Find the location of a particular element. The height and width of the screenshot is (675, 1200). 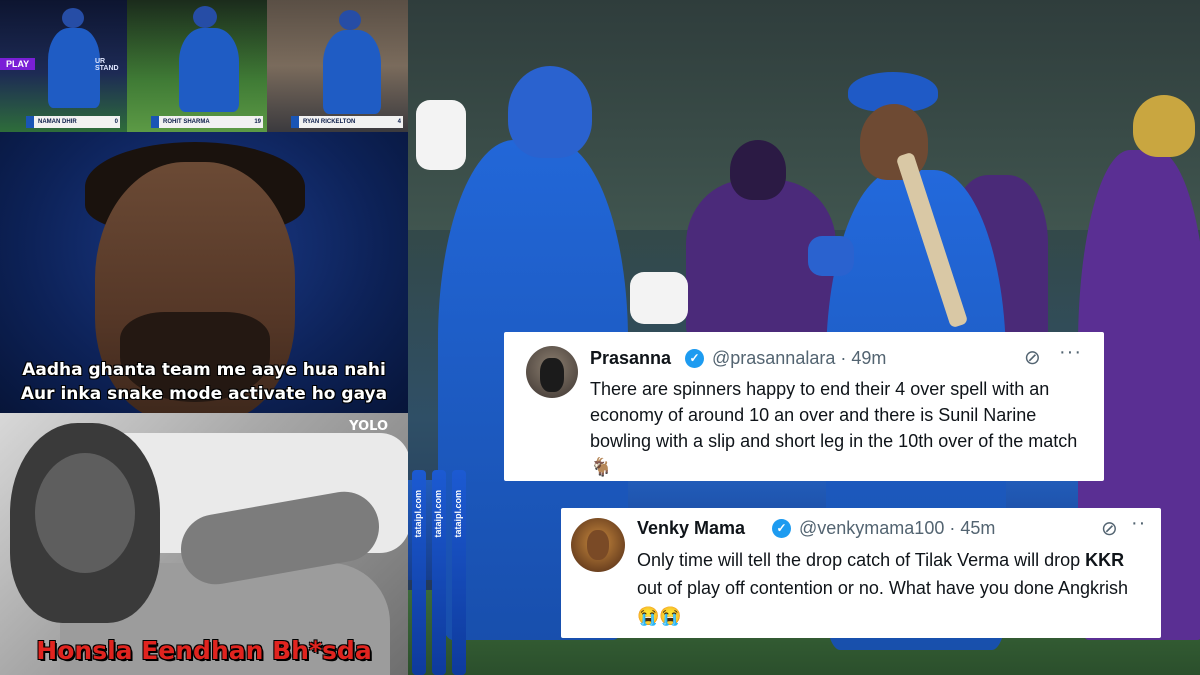

meme-caption: Honsla Eendhan Bh*sda is located at coordinates (204, 650).